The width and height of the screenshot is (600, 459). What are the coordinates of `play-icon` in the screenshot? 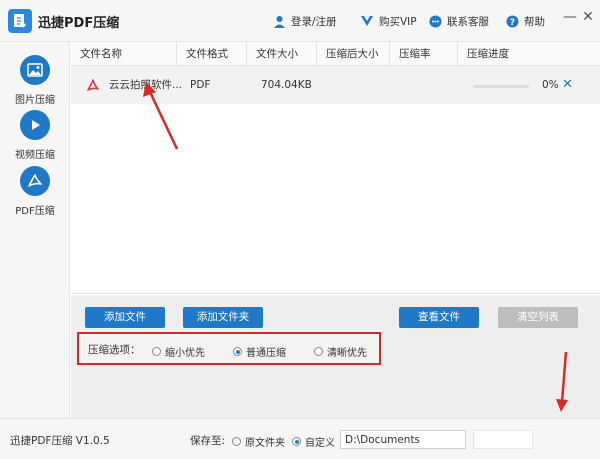 It's located at (35, 125).